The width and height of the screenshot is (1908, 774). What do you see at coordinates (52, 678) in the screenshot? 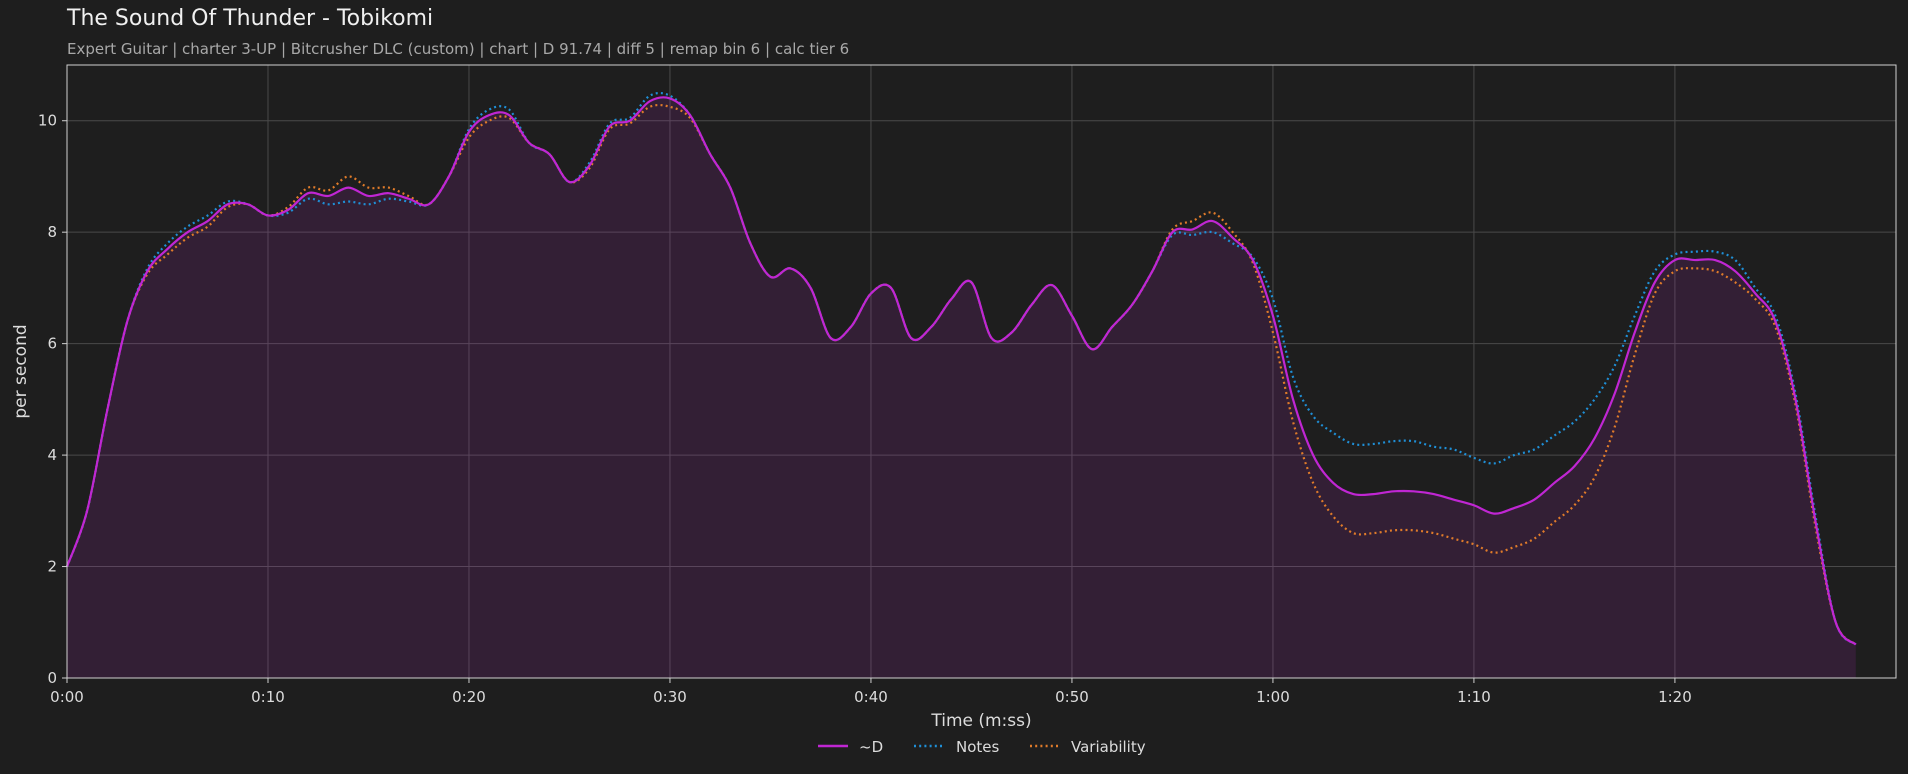
I see `y-tick-label: 0` at bounding box center [52, 678].